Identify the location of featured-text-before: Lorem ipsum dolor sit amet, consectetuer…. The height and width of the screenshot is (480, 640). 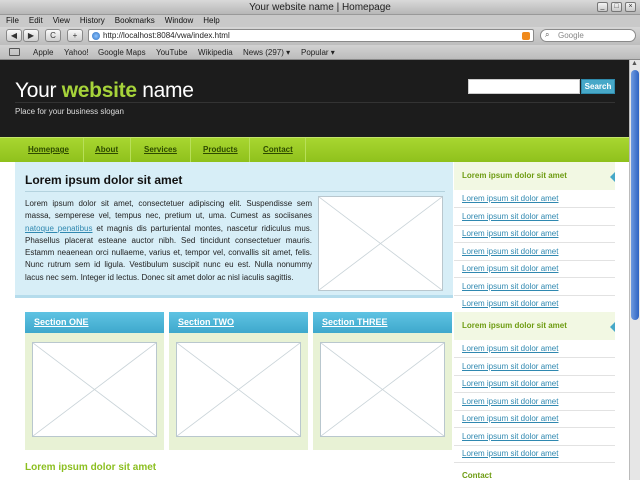
(168, 210).